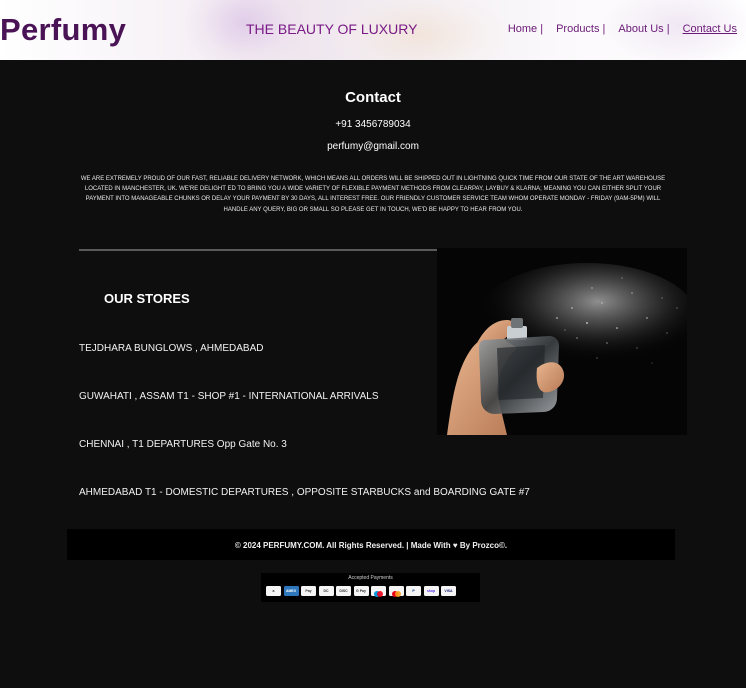  I want to click on perfume-spray-image, so click(562, 341).